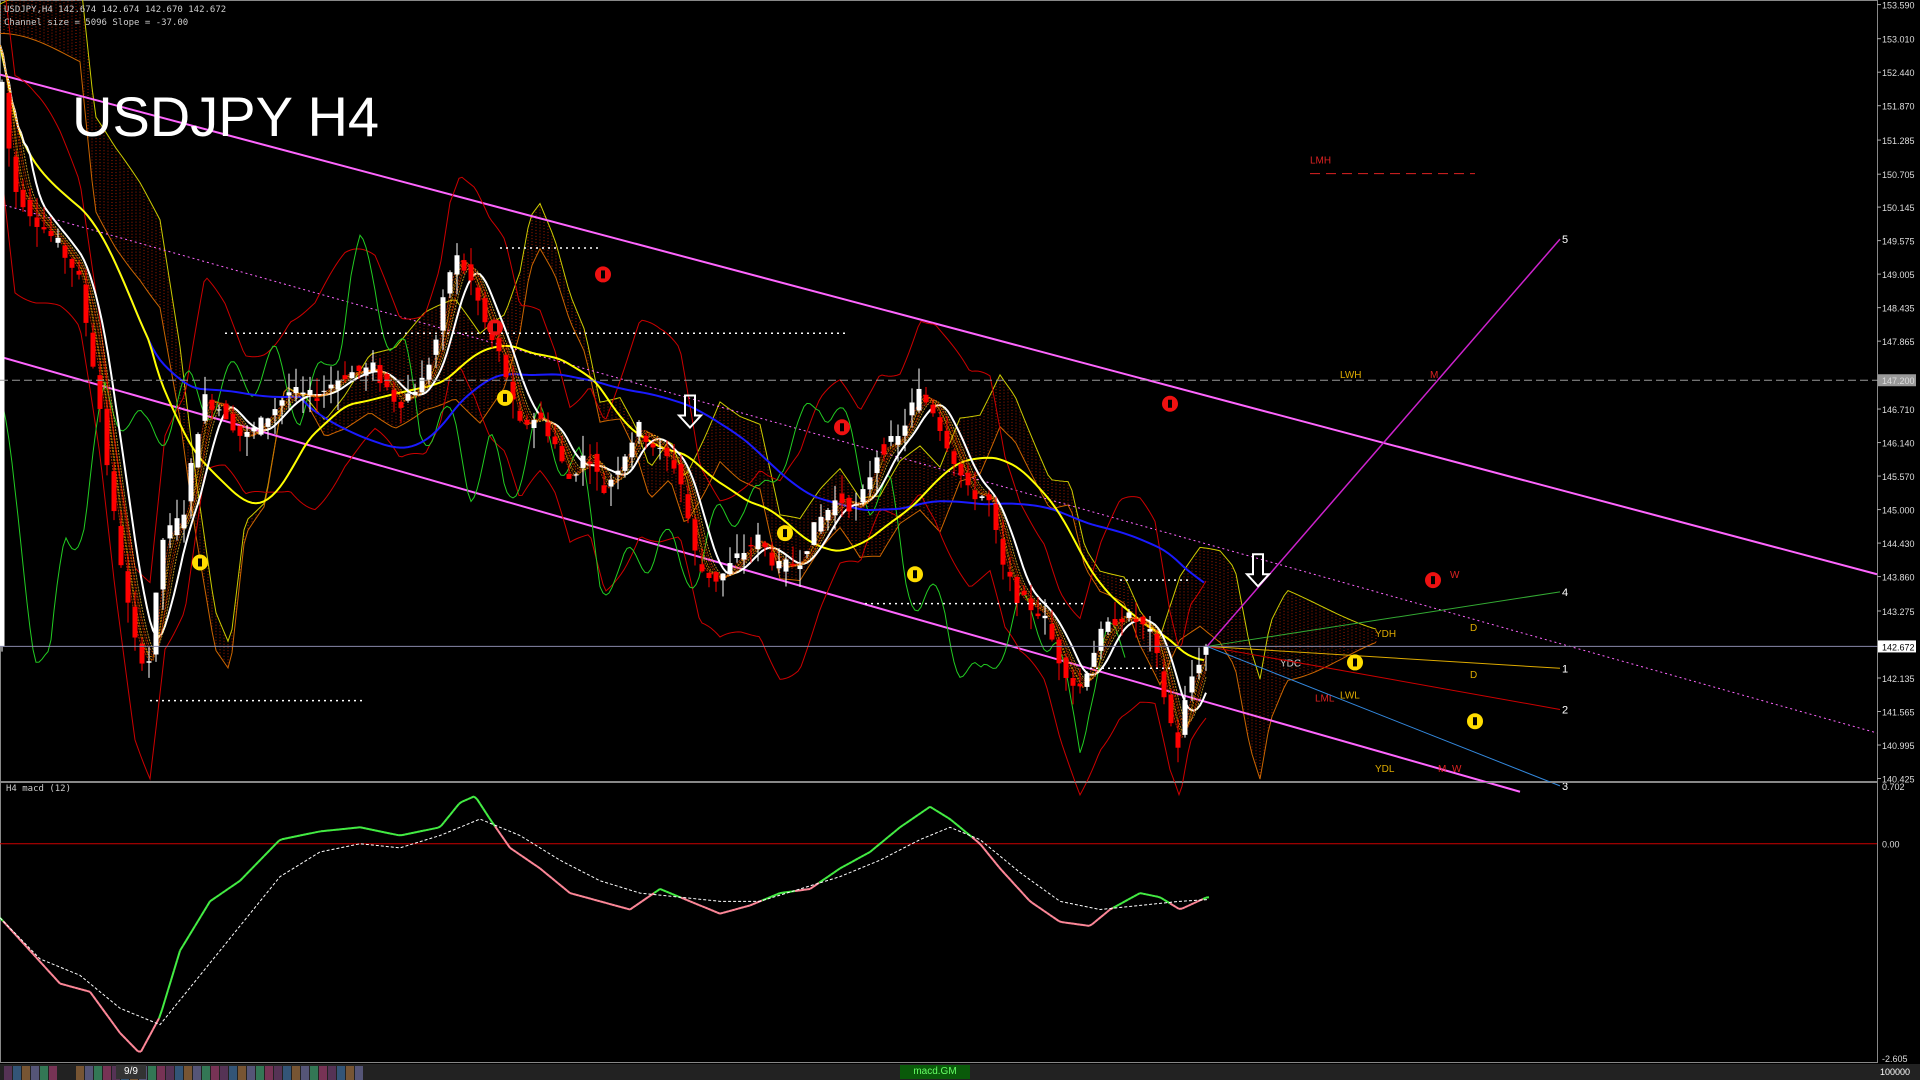 The image size is (1920, 1080). What do you see at coordinates (935, 1072) in the screenshot?
I see `indicator-tab: macd.GM` at bounding box center [935, 1072].